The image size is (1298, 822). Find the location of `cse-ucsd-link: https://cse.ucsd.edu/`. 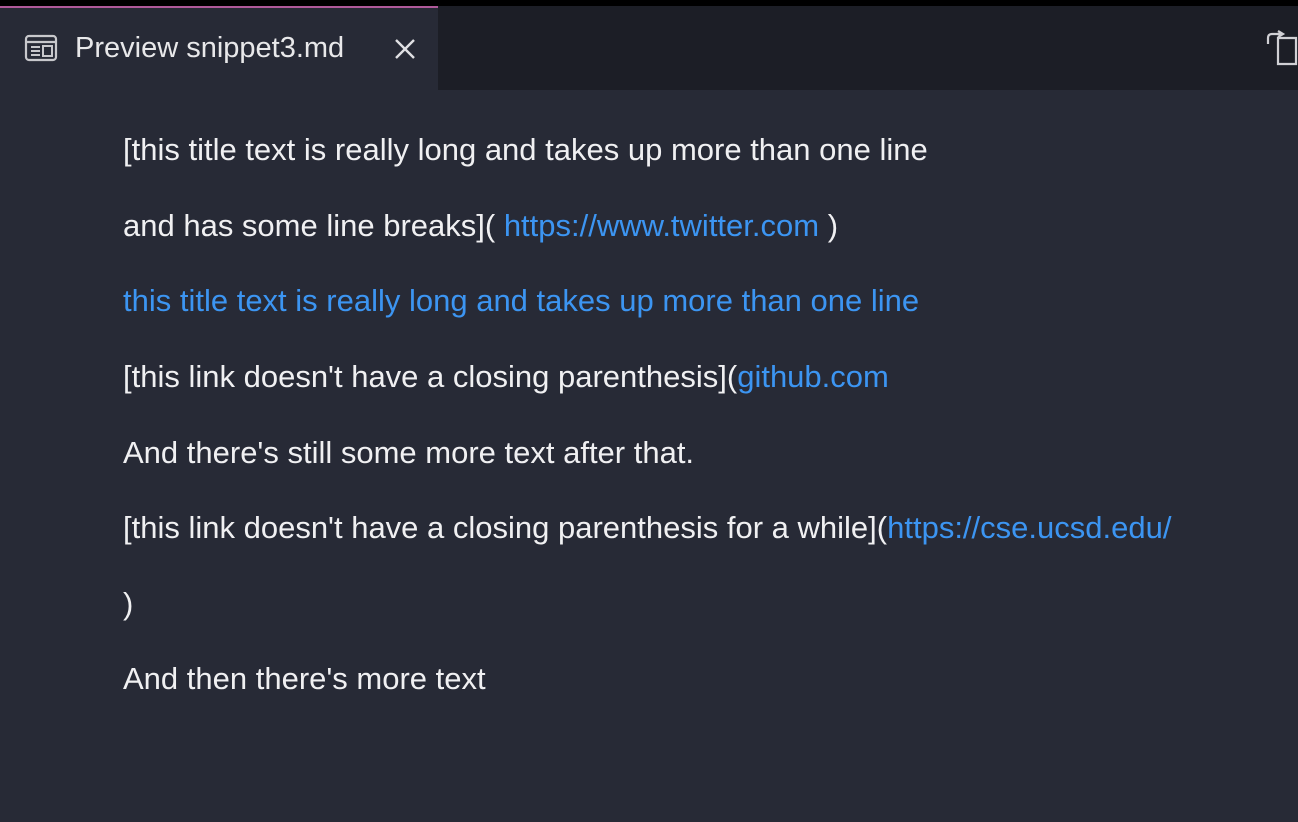

cse-ucsd-link: https://cse.ucsd.edu/ is located at coordinates (1029, 527).